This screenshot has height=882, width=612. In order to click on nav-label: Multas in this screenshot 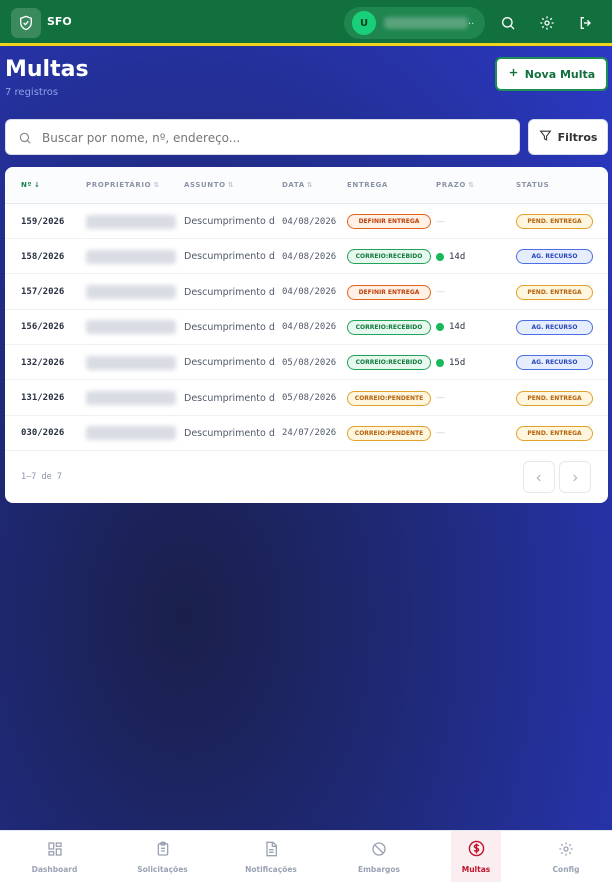, I will do `click(476, 869)`.